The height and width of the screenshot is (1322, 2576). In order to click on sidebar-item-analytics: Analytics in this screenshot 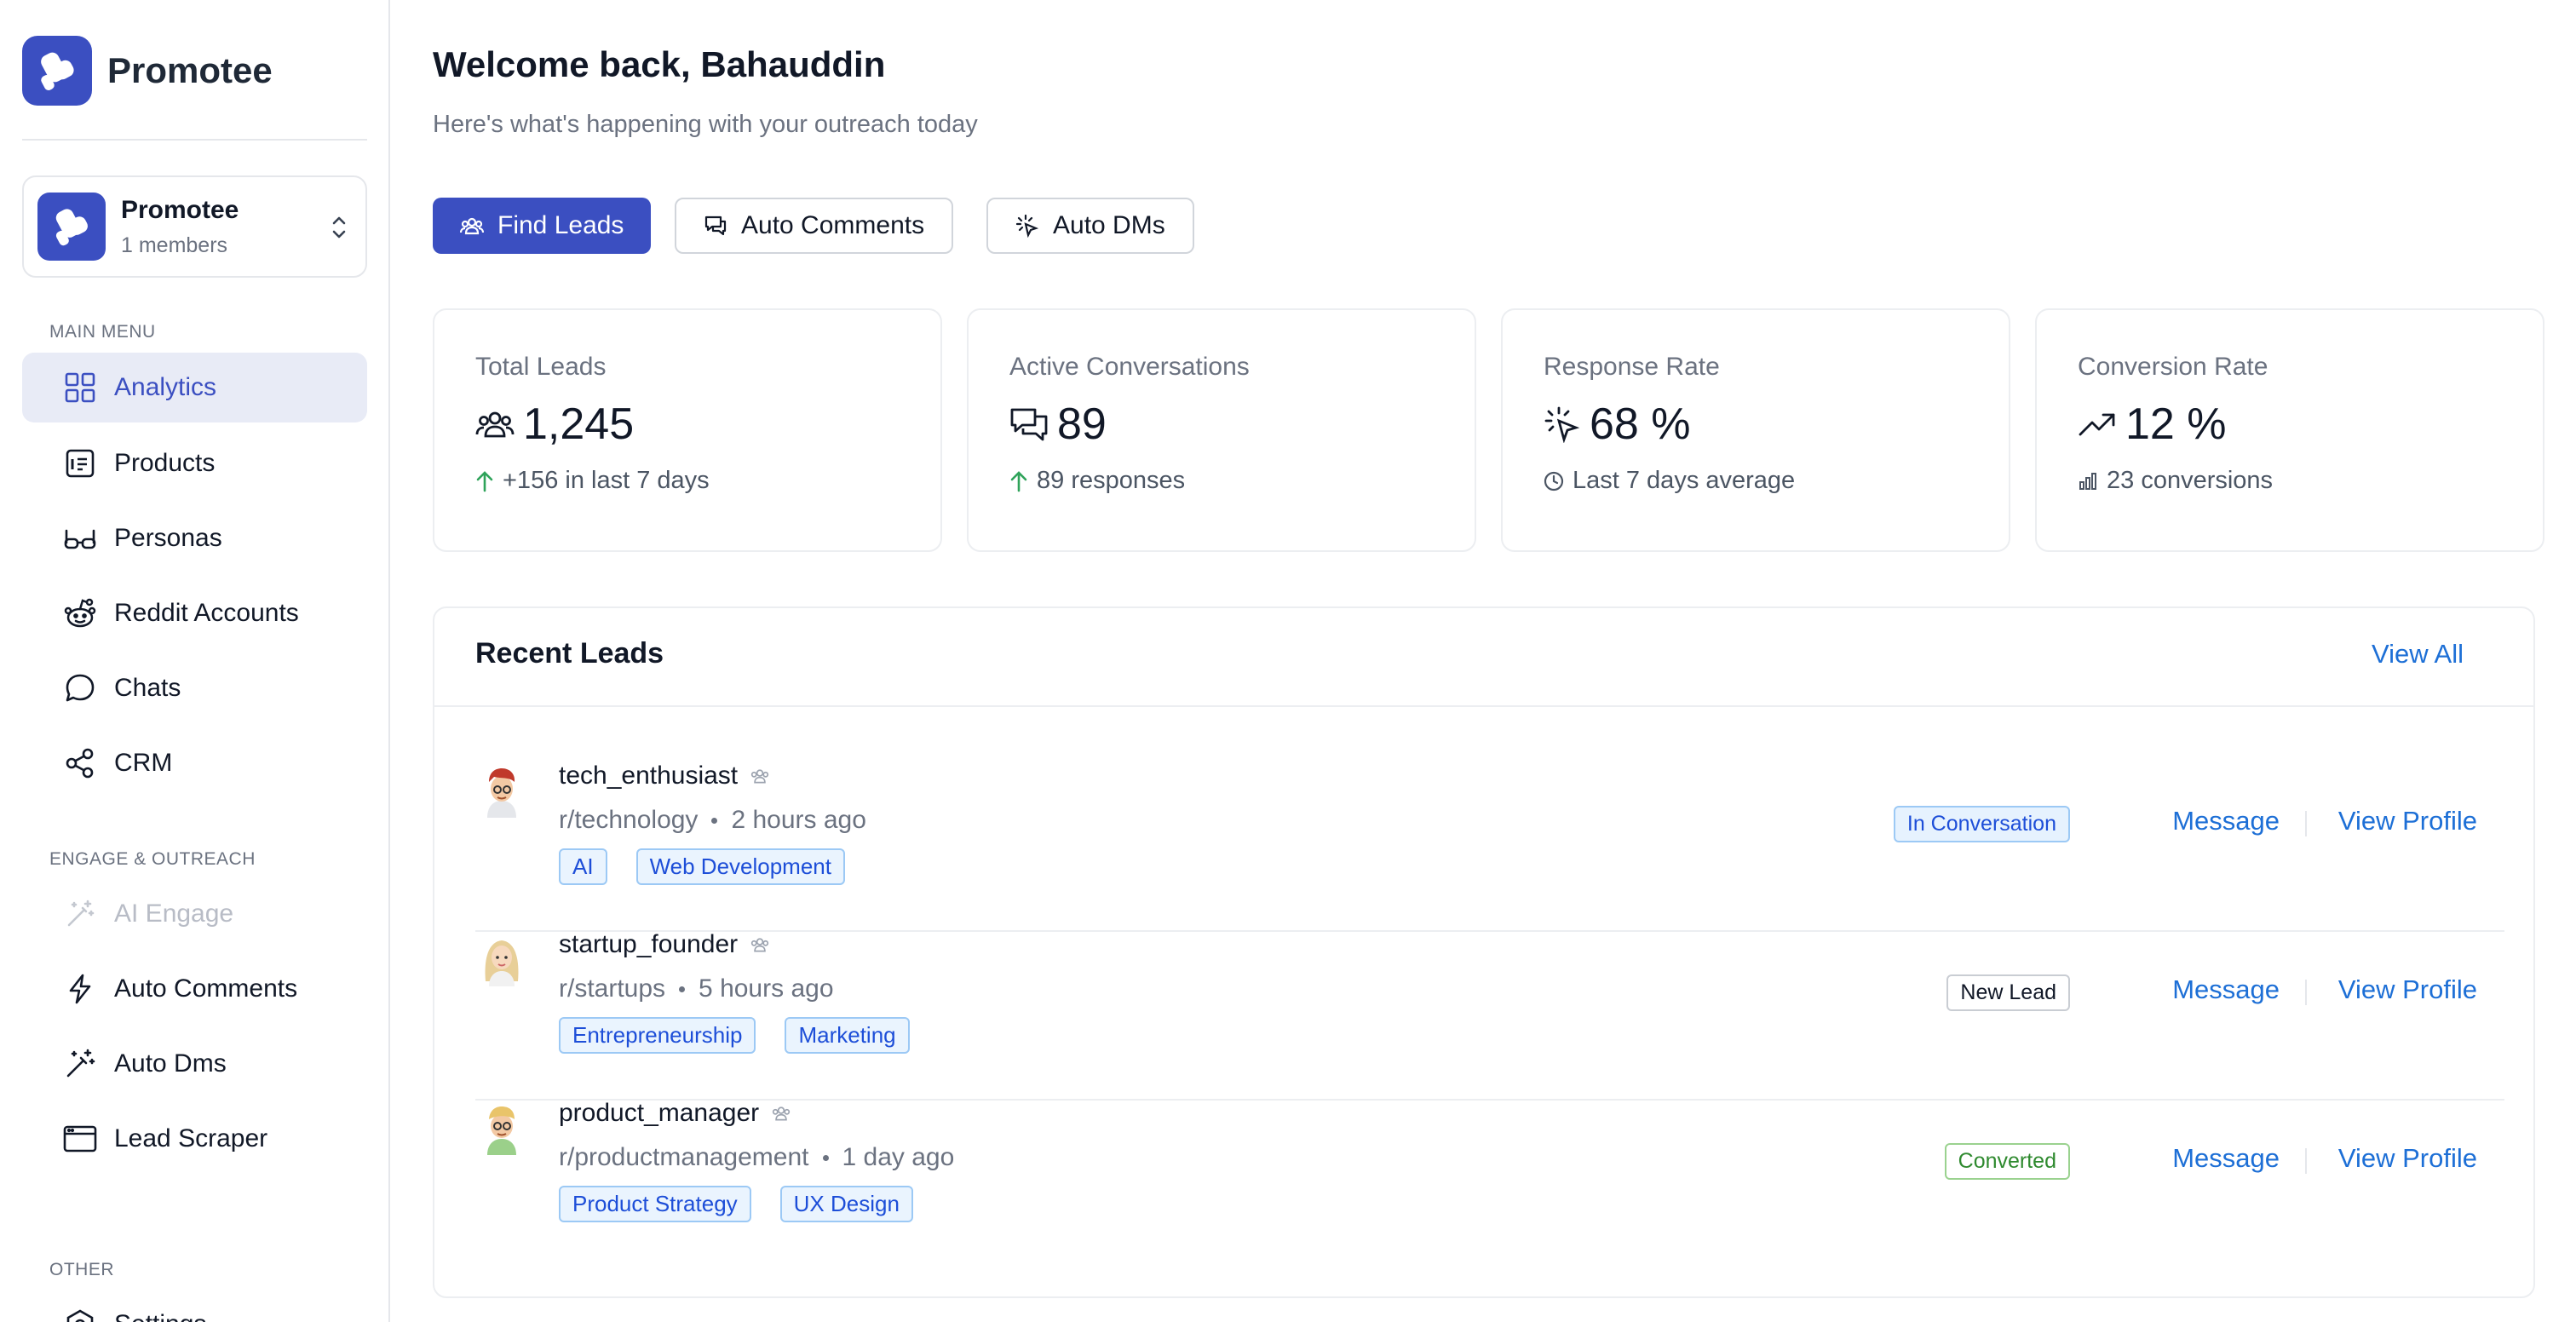, I will do `click(194, 387)`.